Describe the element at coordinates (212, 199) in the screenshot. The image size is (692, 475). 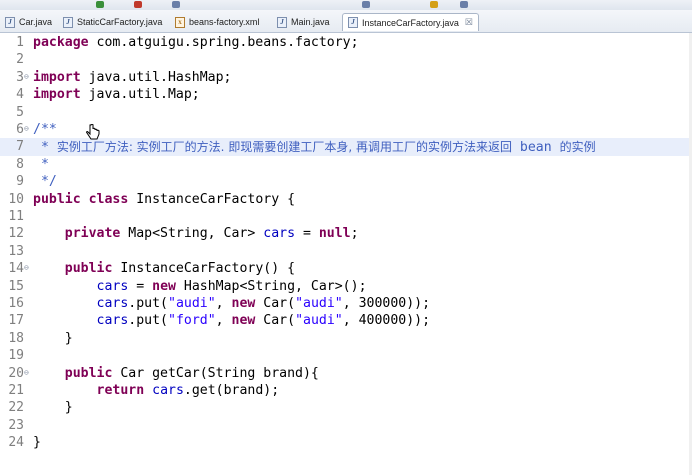
I see `code-token: InstanceCarFactory {` at that location.